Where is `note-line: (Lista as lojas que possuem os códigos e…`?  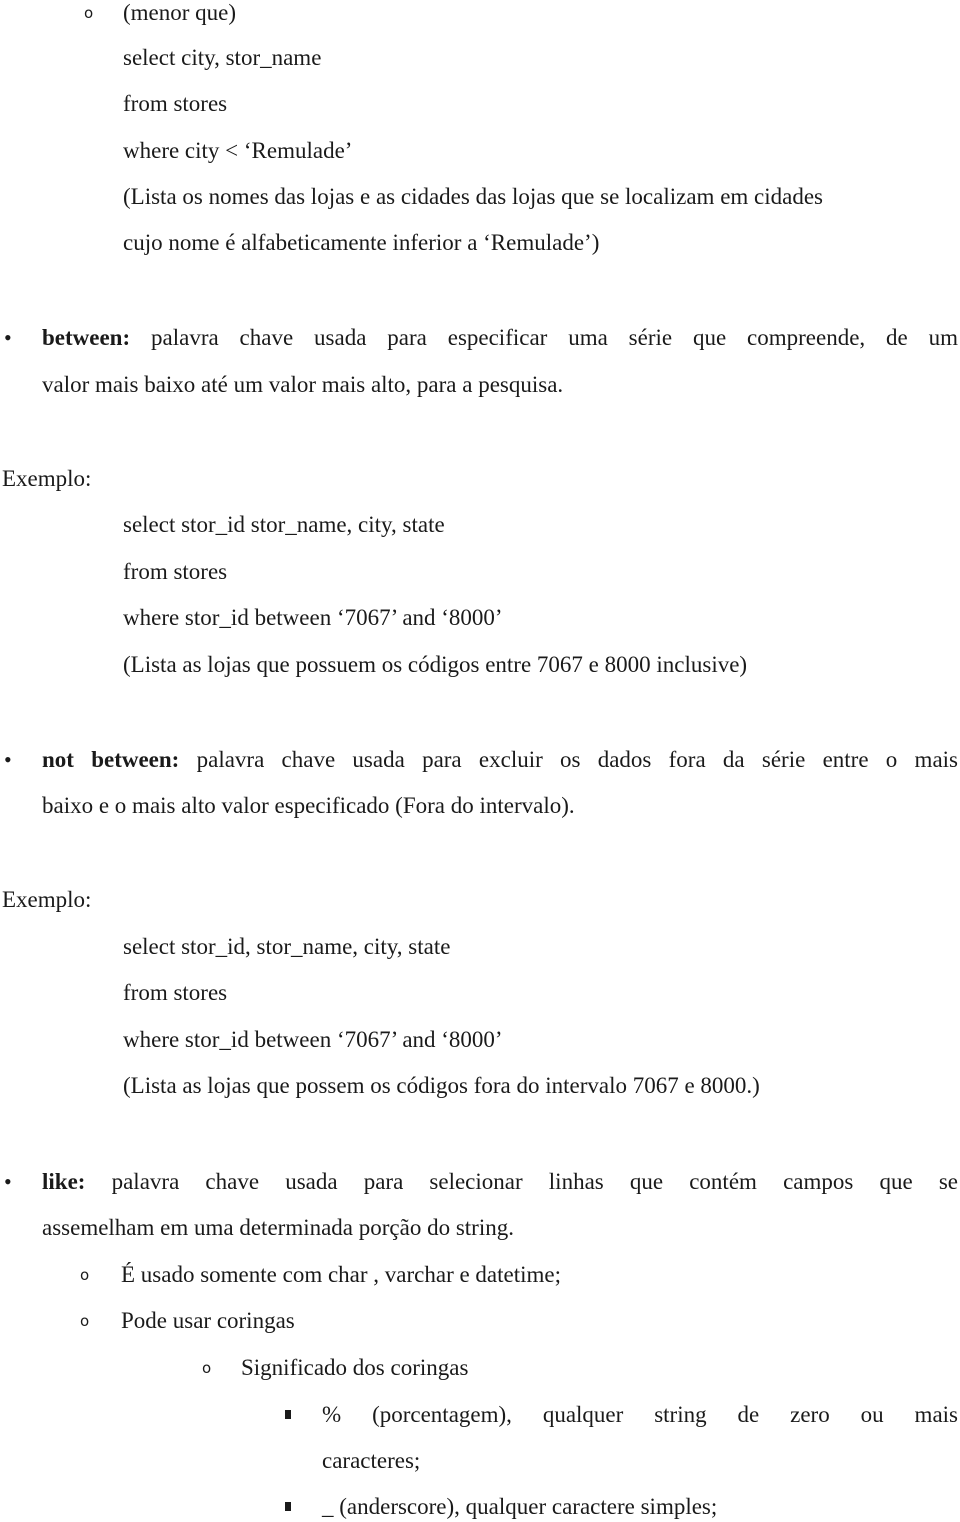
note-line: (Lista as lojas que possuem os códigos e… is located at coordinates (435, 664).